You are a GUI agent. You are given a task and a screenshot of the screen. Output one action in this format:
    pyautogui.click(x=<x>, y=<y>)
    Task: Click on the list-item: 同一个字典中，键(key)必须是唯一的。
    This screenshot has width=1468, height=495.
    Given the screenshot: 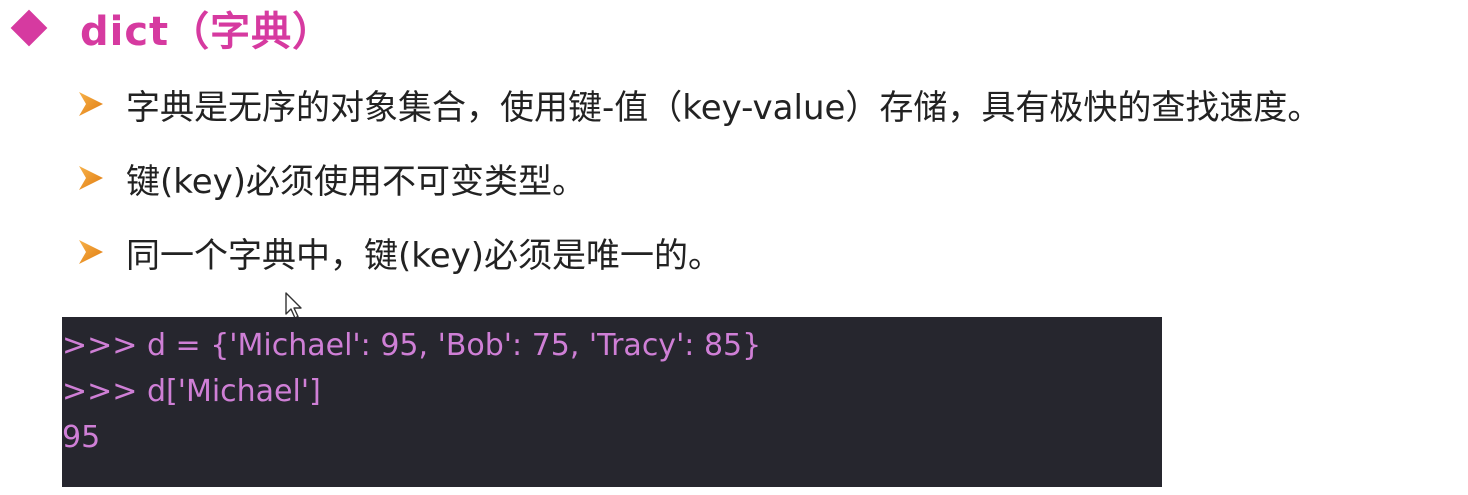 What is the action you would take?
    pyautogui.click(x=771, y=252)
    